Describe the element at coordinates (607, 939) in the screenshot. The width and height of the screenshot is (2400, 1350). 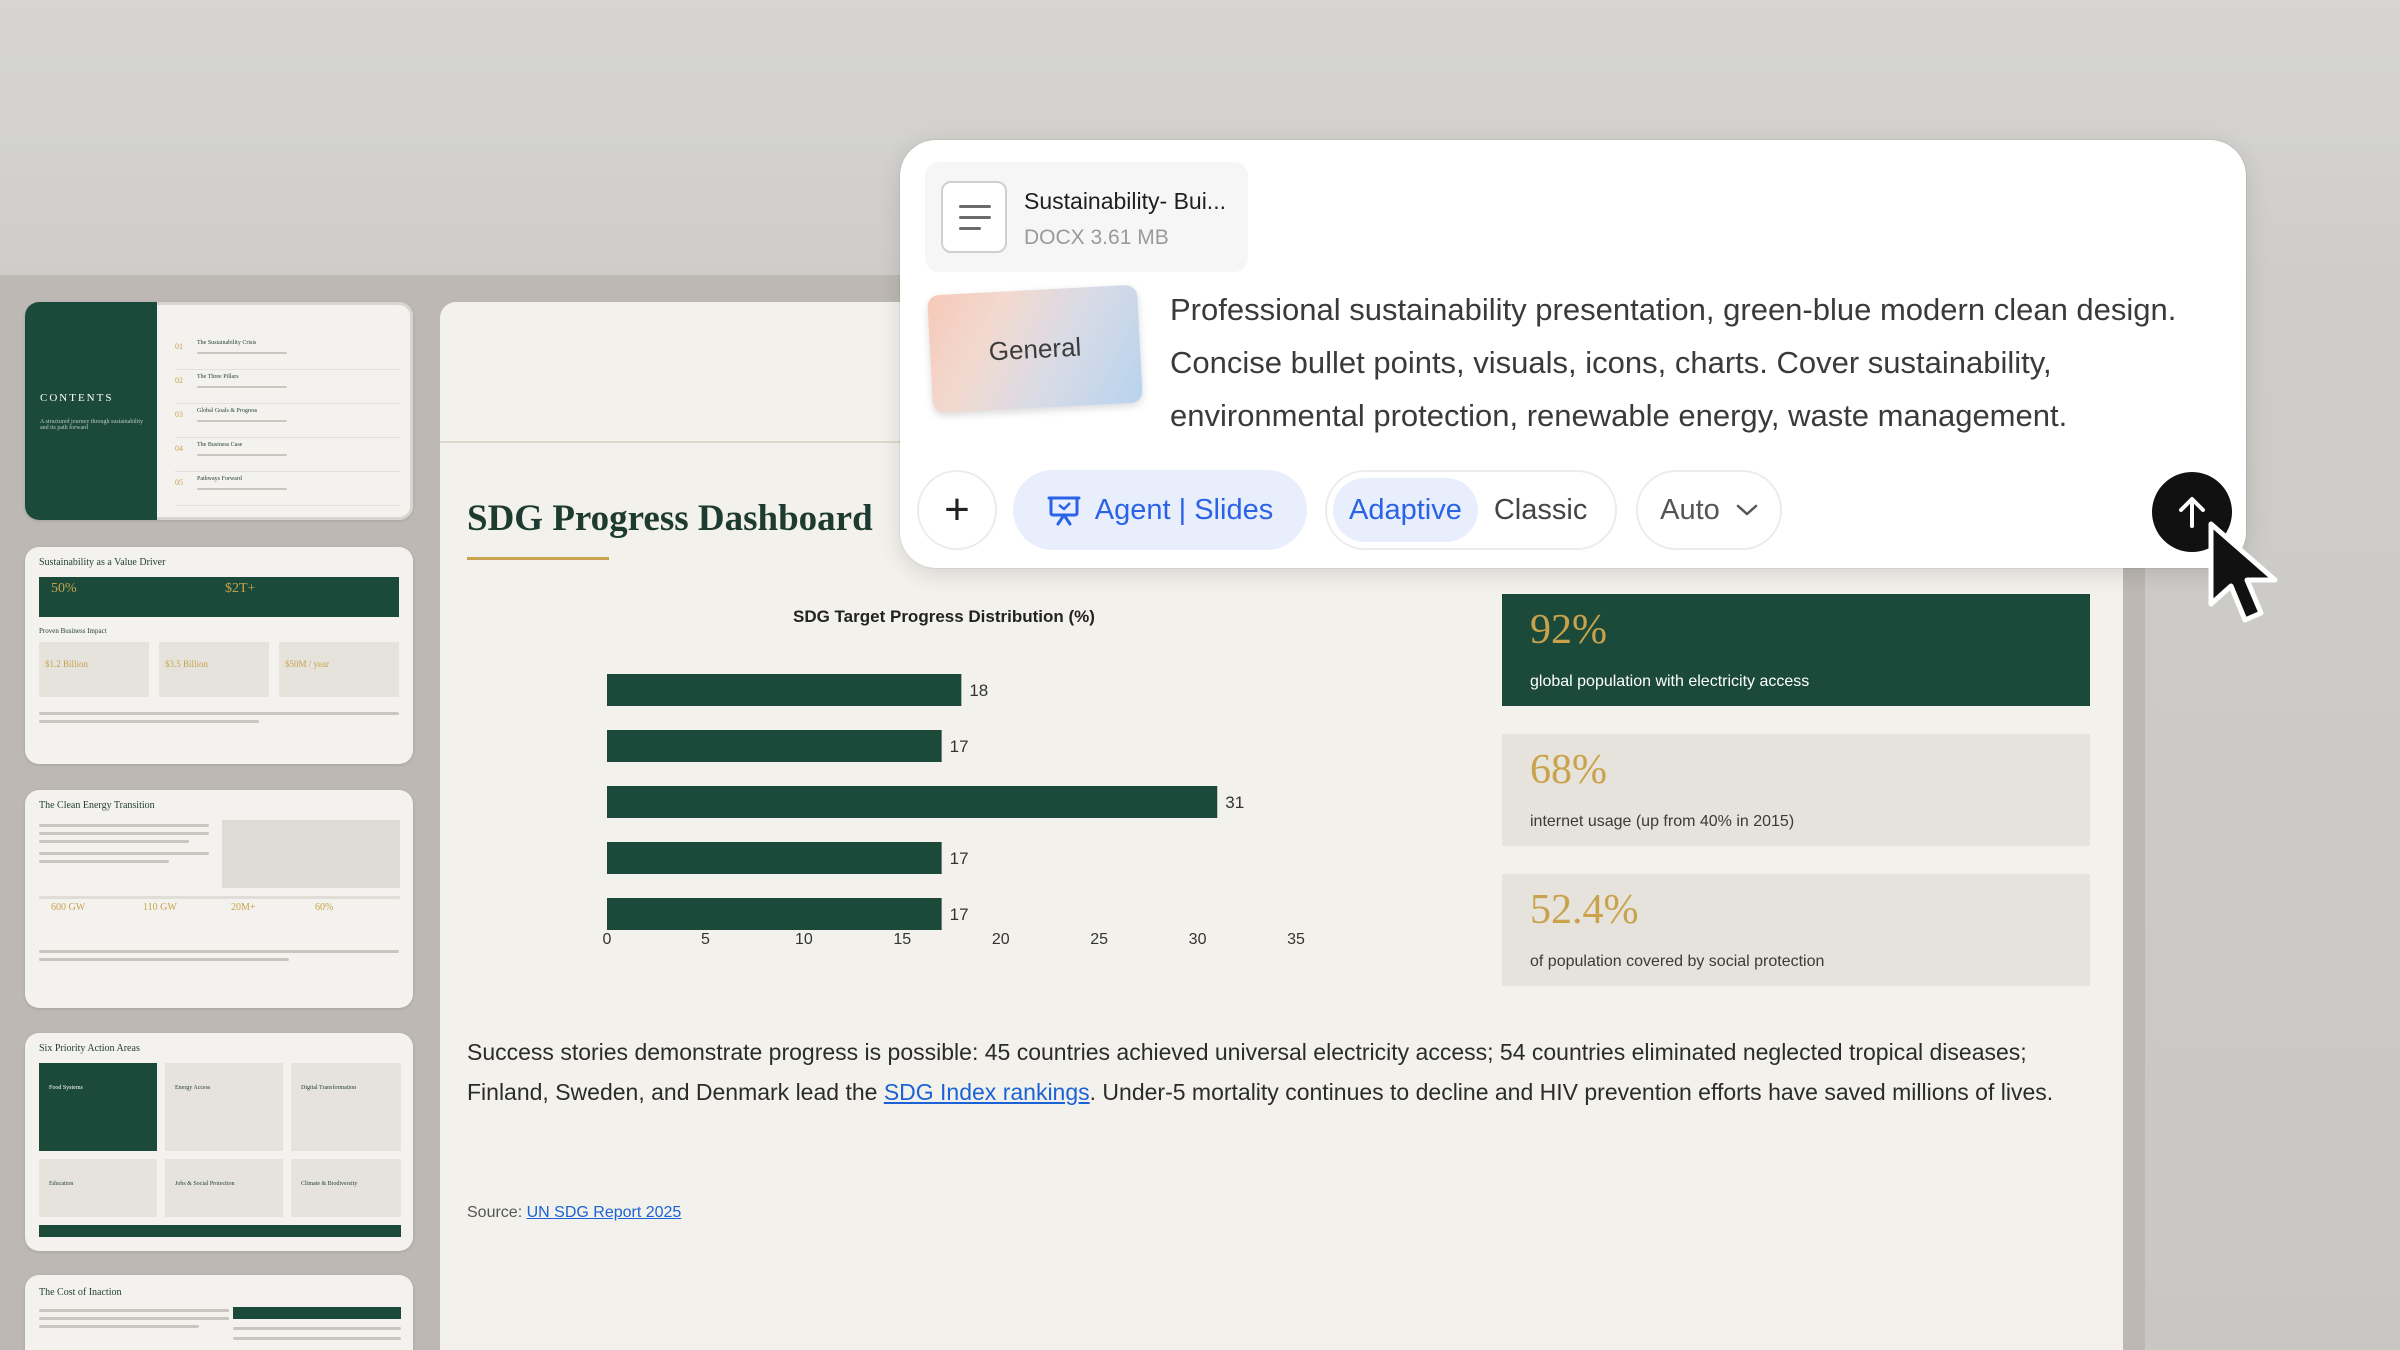
I see `x-tick-label: 0` at that location.